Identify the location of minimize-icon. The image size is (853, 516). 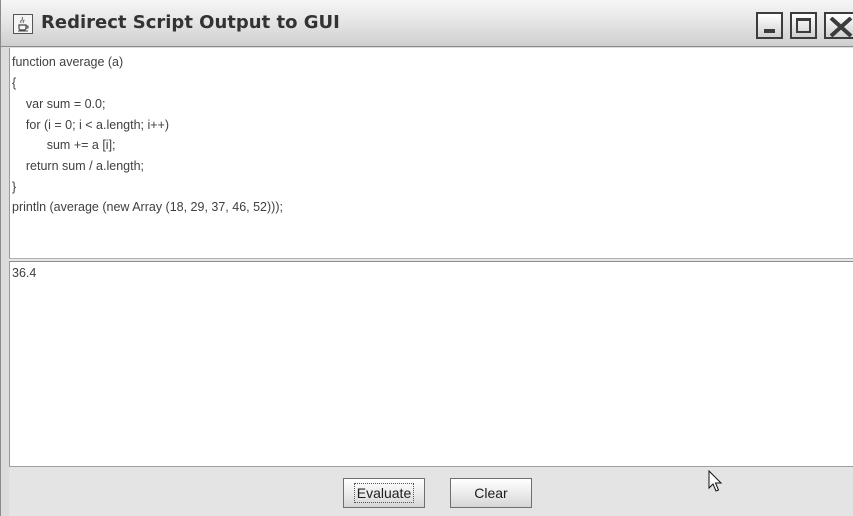
(769, 31).